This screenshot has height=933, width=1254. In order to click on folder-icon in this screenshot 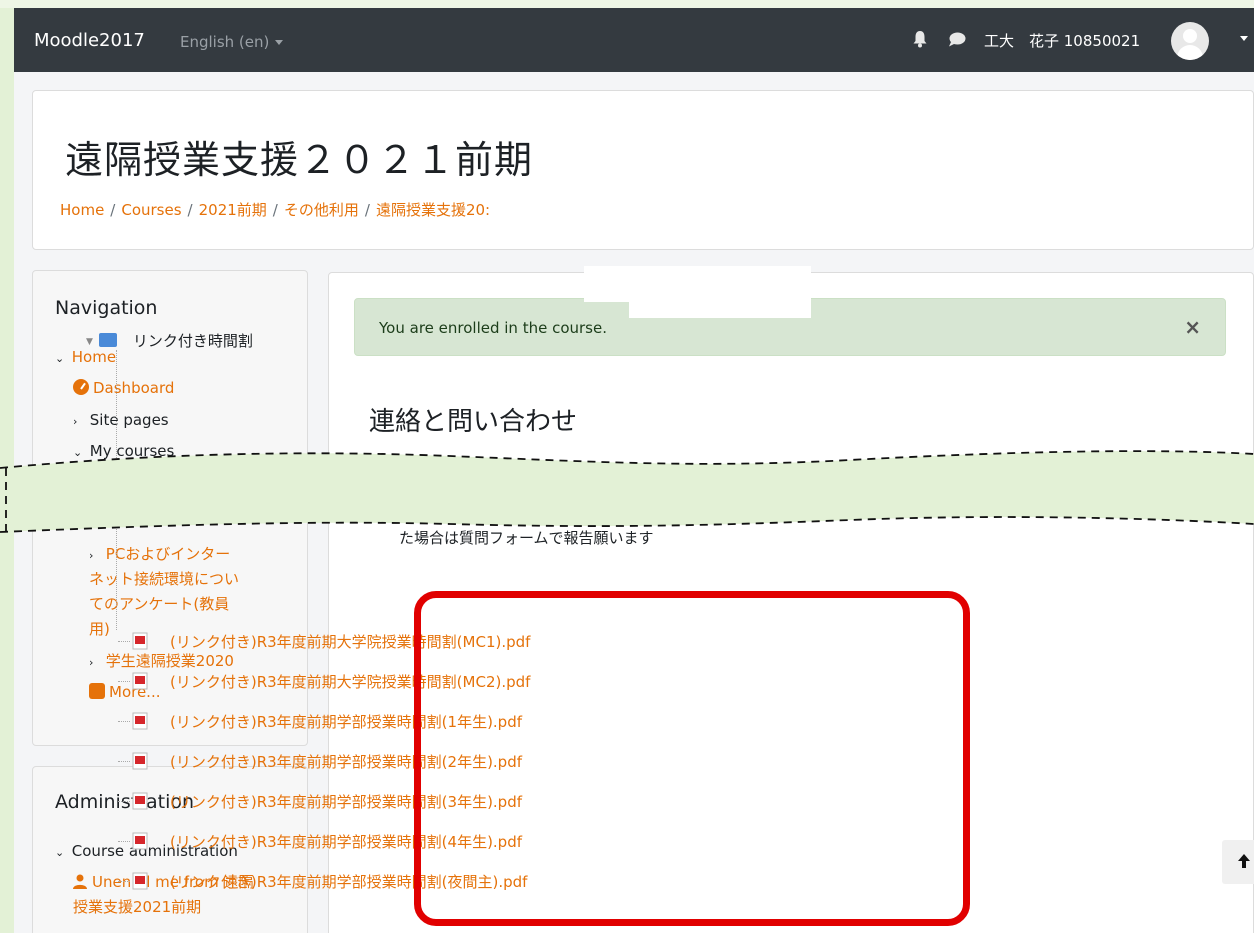, I will do `click(107, 340)`.